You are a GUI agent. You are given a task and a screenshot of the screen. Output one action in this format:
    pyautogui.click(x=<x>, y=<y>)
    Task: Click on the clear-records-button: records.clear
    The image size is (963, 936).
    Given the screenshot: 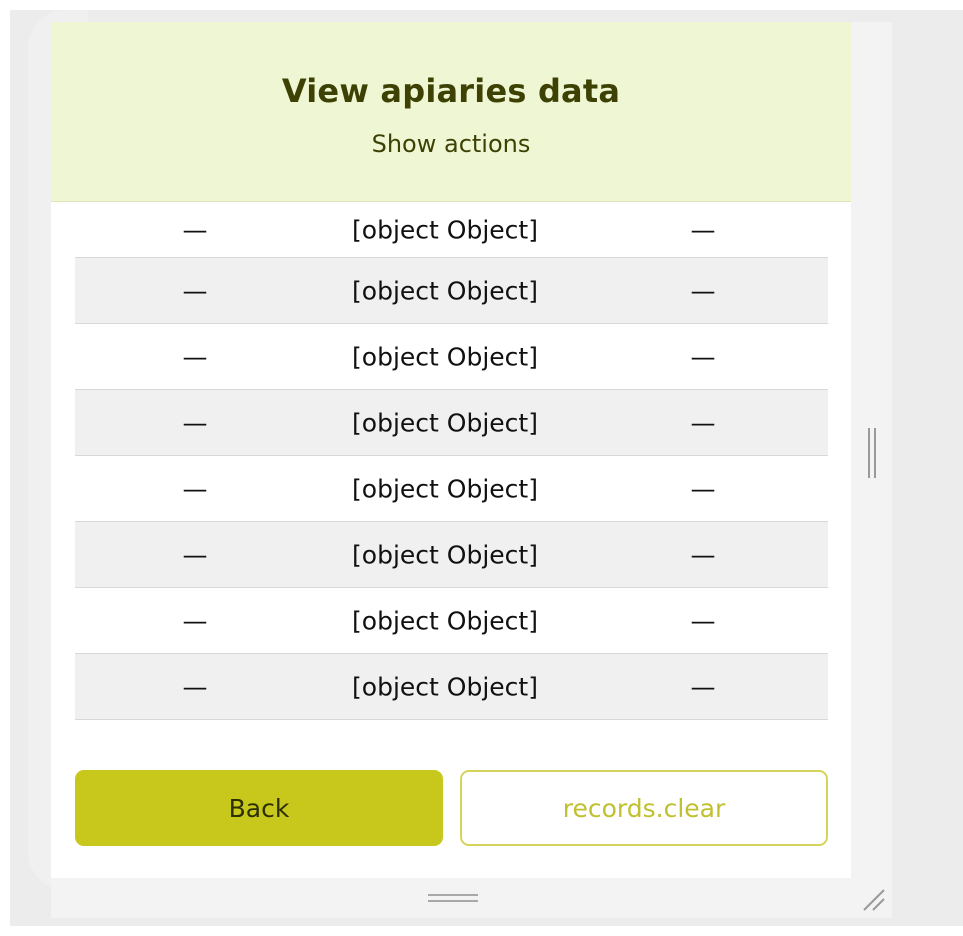 What is the action you would take?
    pyautogui.click(x=644, y=808)
    